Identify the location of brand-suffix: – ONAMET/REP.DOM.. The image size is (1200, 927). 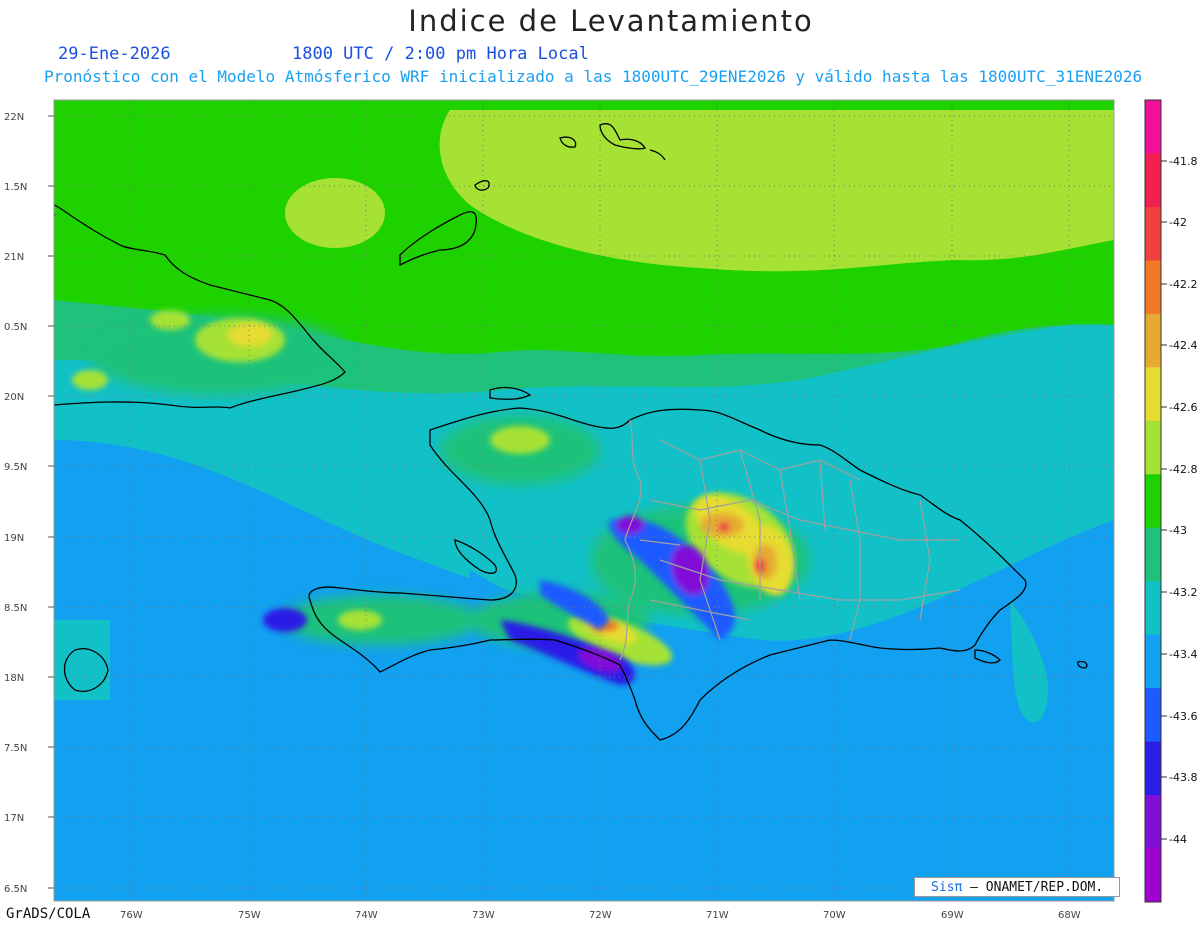
(1037, 887).